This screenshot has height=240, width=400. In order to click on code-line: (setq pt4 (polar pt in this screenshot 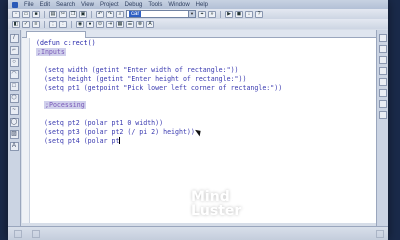, I will do `click(82, 141)`.